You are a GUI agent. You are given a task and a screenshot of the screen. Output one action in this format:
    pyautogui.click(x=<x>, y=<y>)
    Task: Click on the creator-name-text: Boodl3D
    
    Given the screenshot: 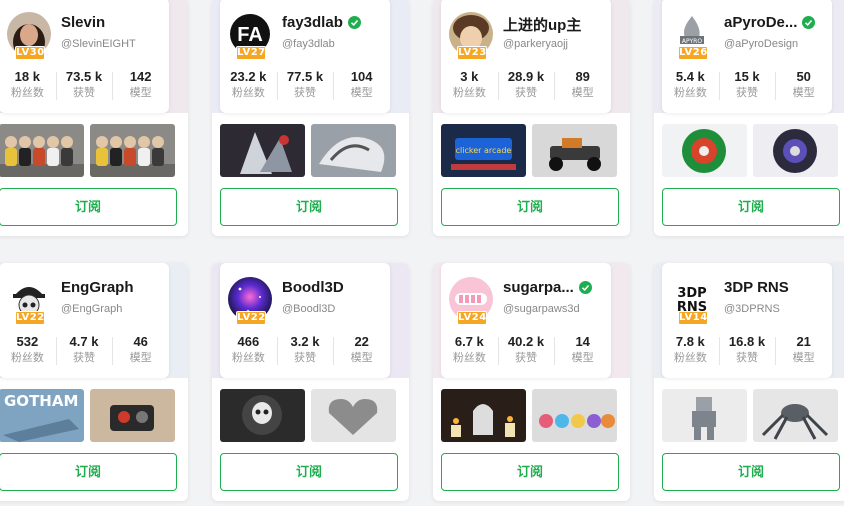 What is the action you would take?
    pyautogui.click(x=313, y=287)
    